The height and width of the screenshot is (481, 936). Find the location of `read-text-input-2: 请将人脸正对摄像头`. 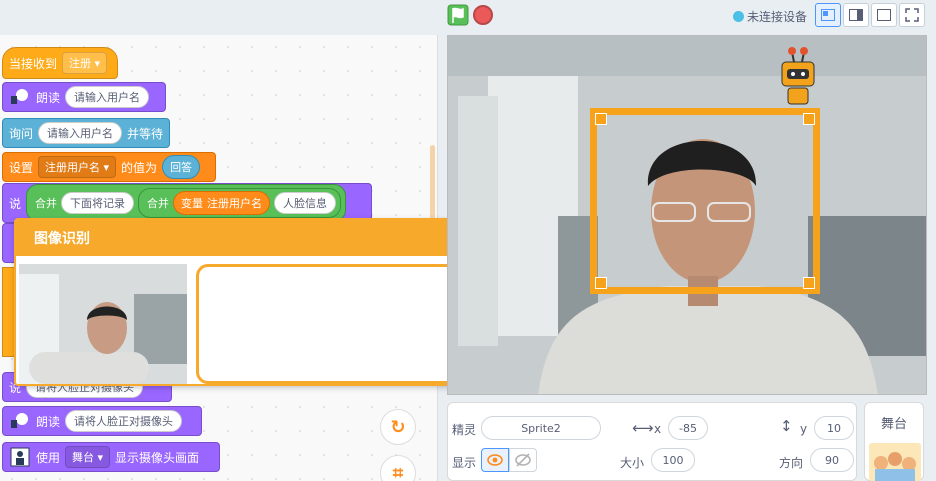

read-text-input-2: 请将人脸正对摄像头 is located at coordinates (124, 421).